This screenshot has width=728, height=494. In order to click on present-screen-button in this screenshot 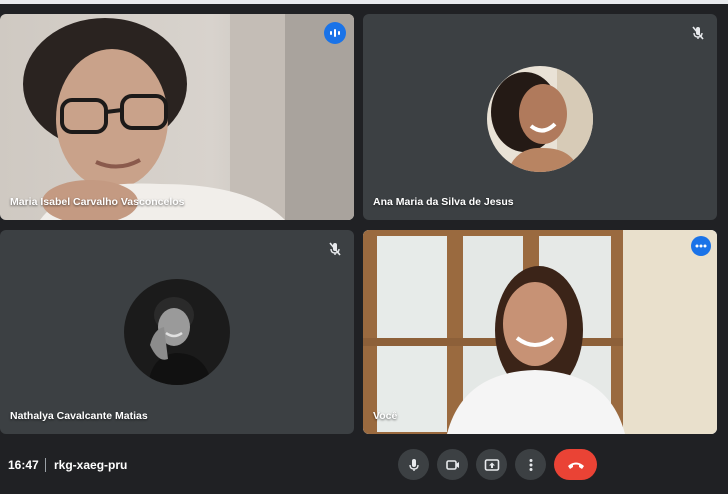, I will do `click(491, 464)`.